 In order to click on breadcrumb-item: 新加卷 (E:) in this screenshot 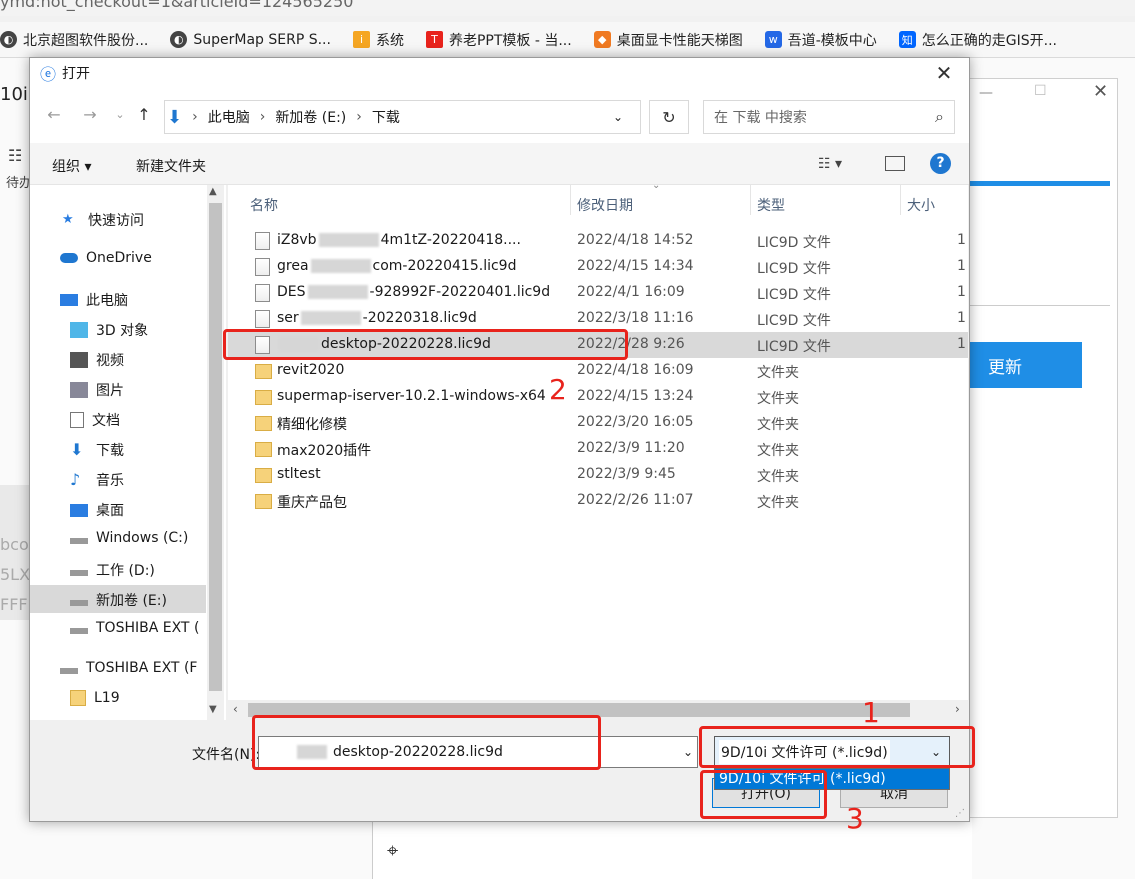, I will do `click(310, 117)`.